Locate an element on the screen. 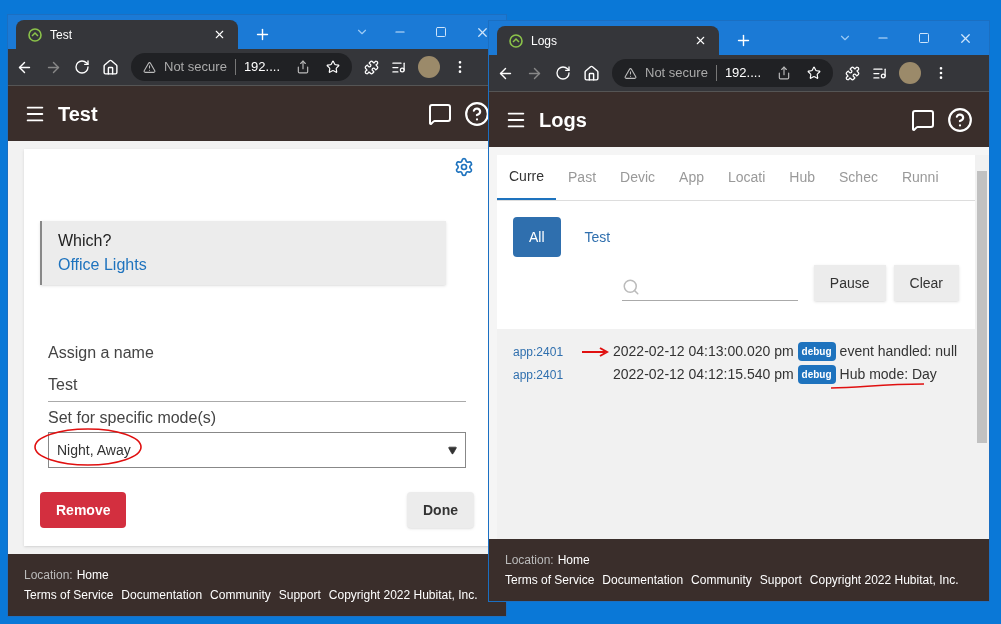  search-icon is located at coordinates (630, 286).